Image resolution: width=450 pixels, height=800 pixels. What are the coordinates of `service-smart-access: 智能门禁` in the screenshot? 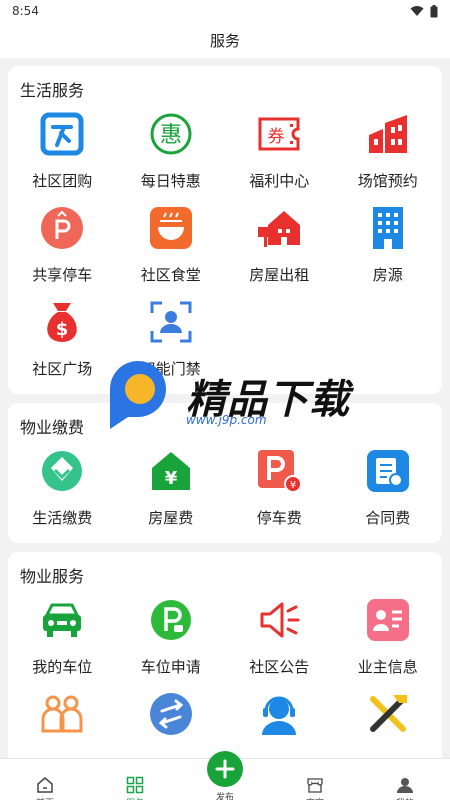 It's located at (171, 339).